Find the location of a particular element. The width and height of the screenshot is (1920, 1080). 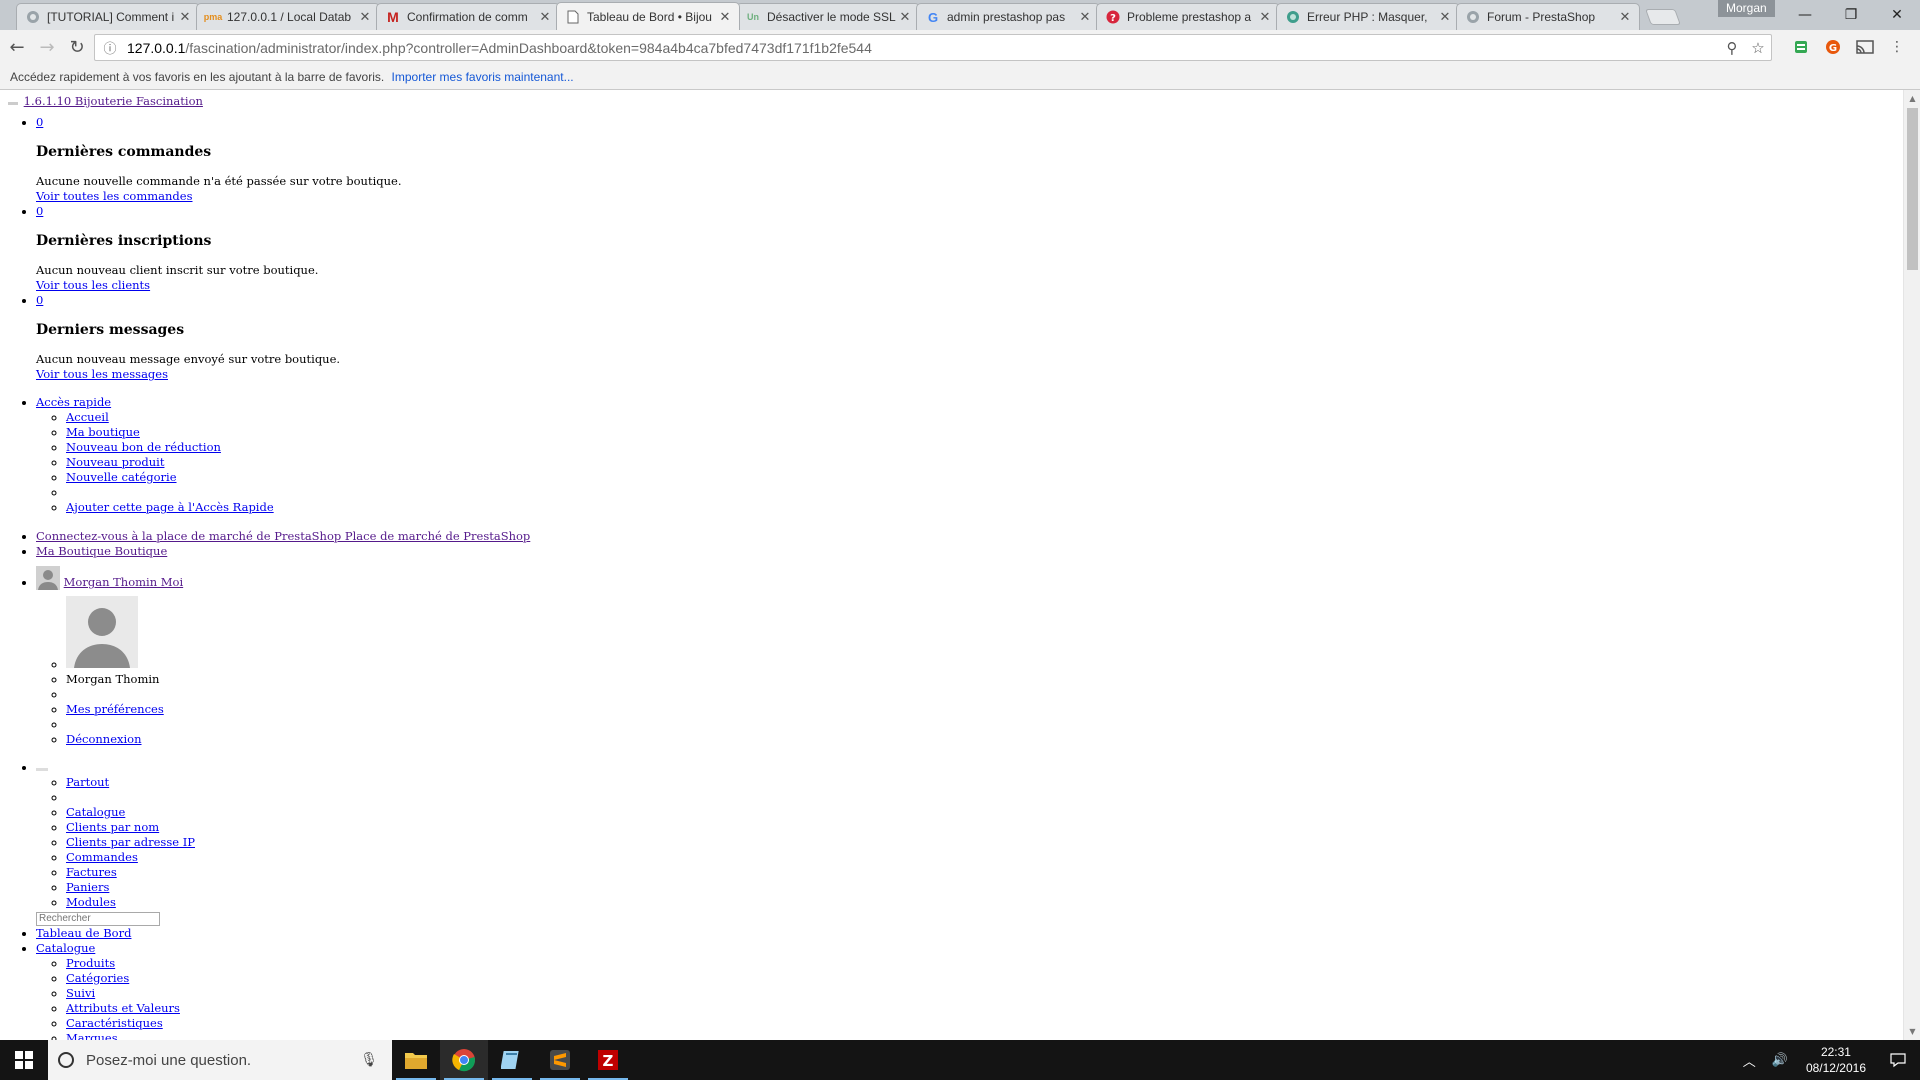

forward-arrow-icon: → is located at coordinates (47, 48).